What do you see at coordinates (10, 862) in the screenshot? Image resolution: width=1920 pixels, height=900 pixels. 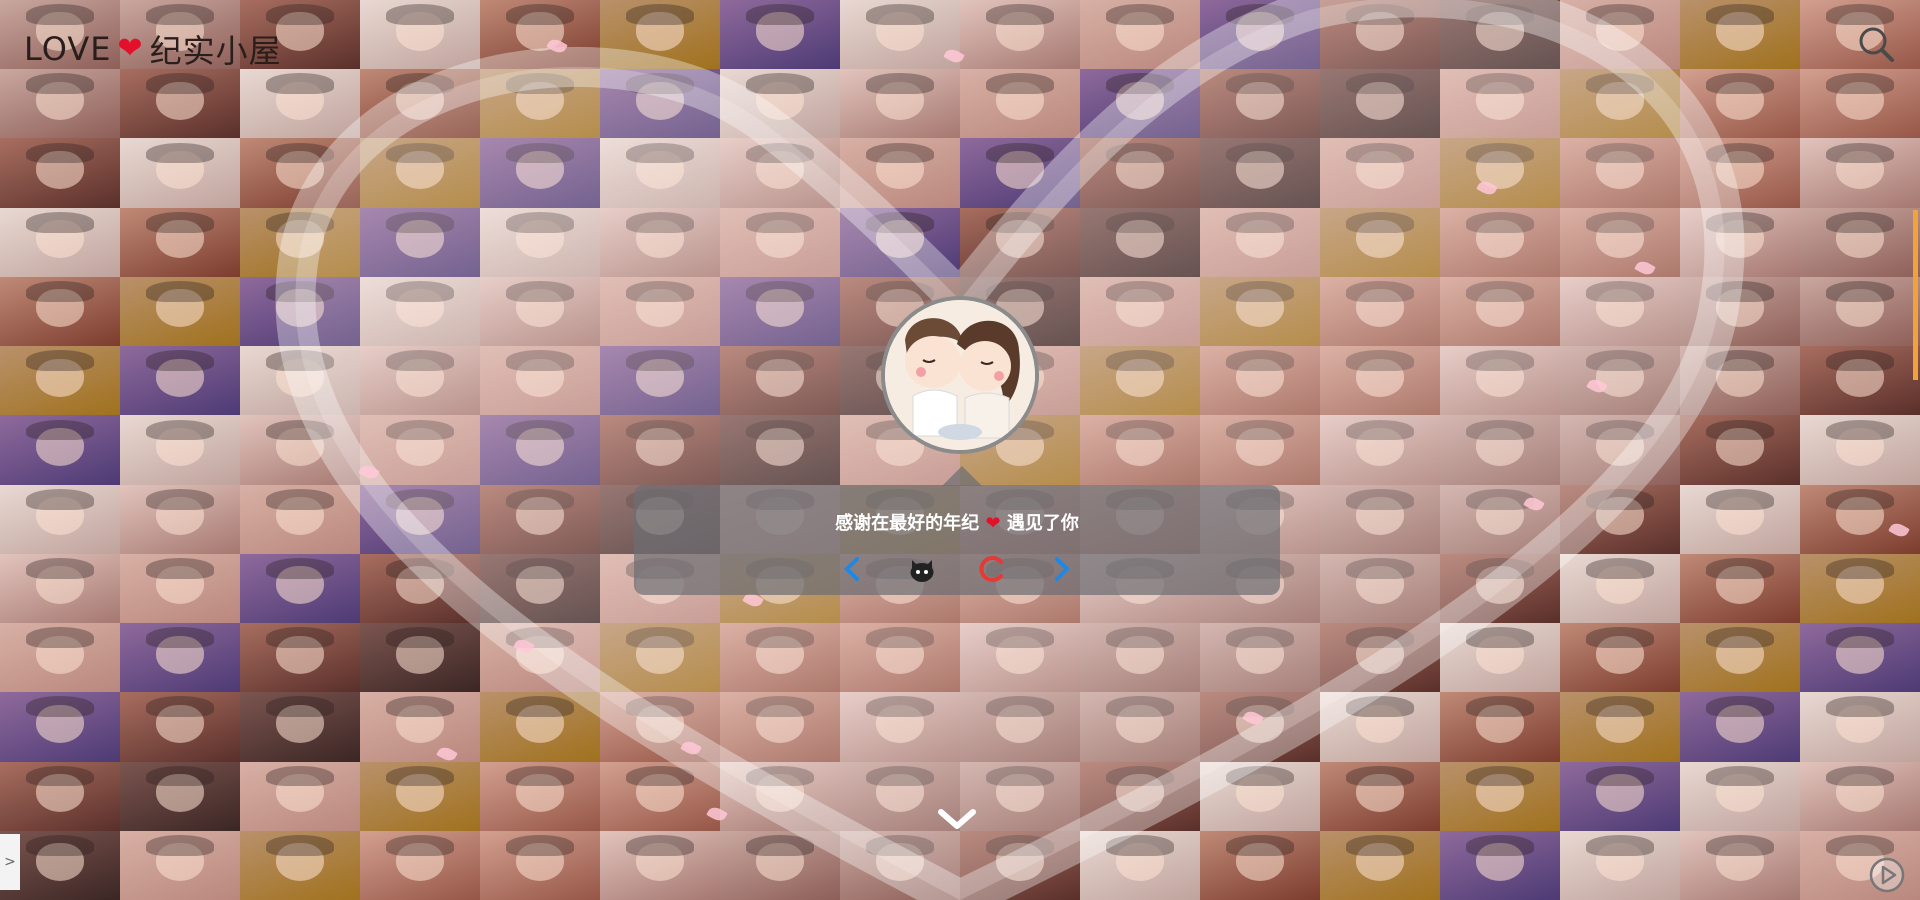 I see `sidebar-toggle: >` at bounding box center [10, 862].